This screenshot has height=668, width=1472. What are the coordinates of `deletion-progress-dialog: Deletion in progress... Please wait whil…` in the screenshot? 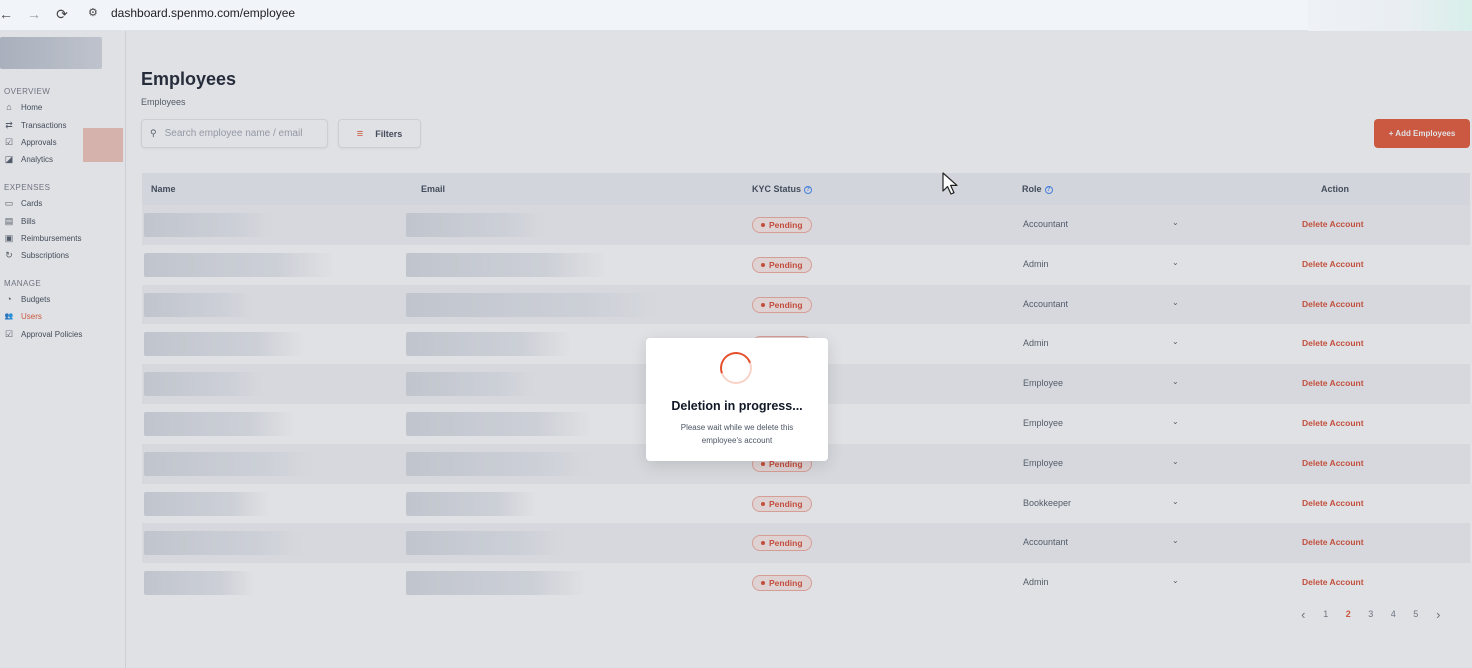 It's located at (737, 399).